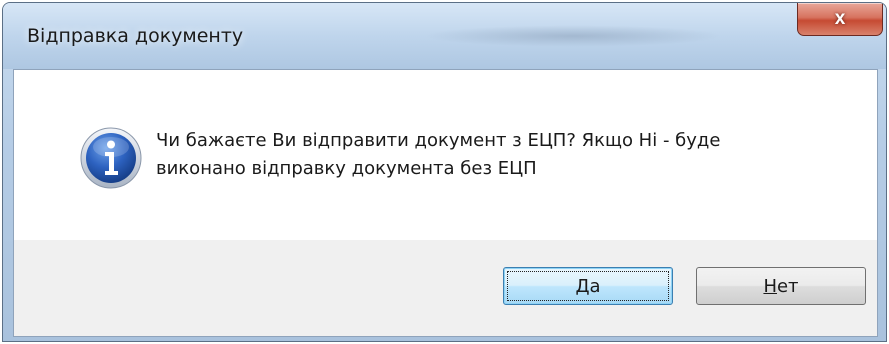  What do you see at coordinates (135, 36) in the screenshot?
I see `window-title: Відправка документу` at bounding box center [135, 36].